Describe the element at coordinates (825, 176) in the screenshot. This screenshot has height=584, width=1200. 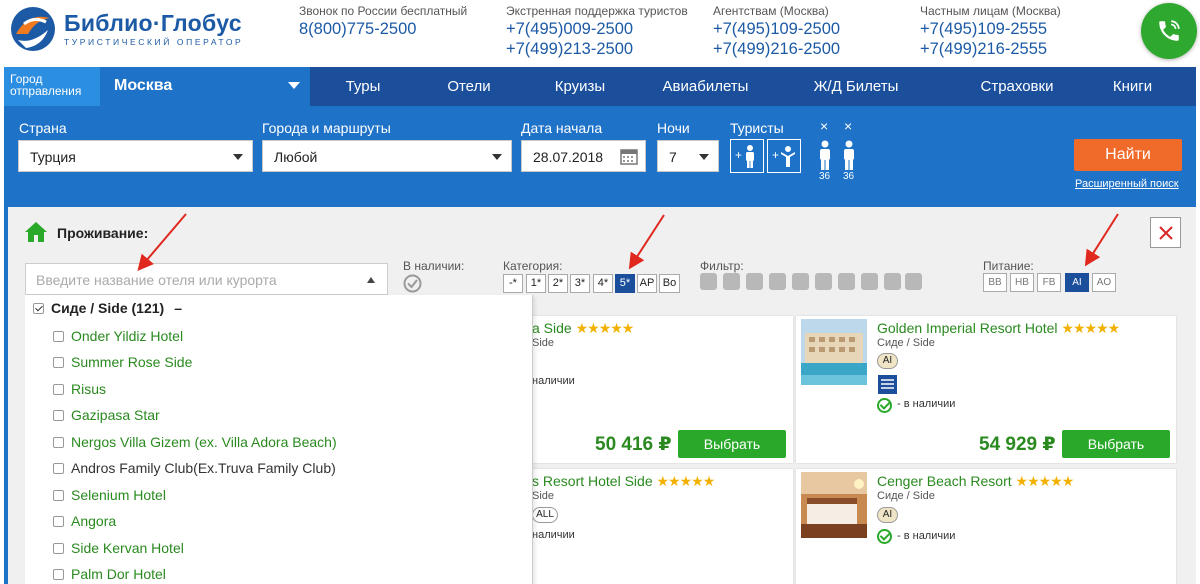
I see `tourist-1-age: 36` at that location.